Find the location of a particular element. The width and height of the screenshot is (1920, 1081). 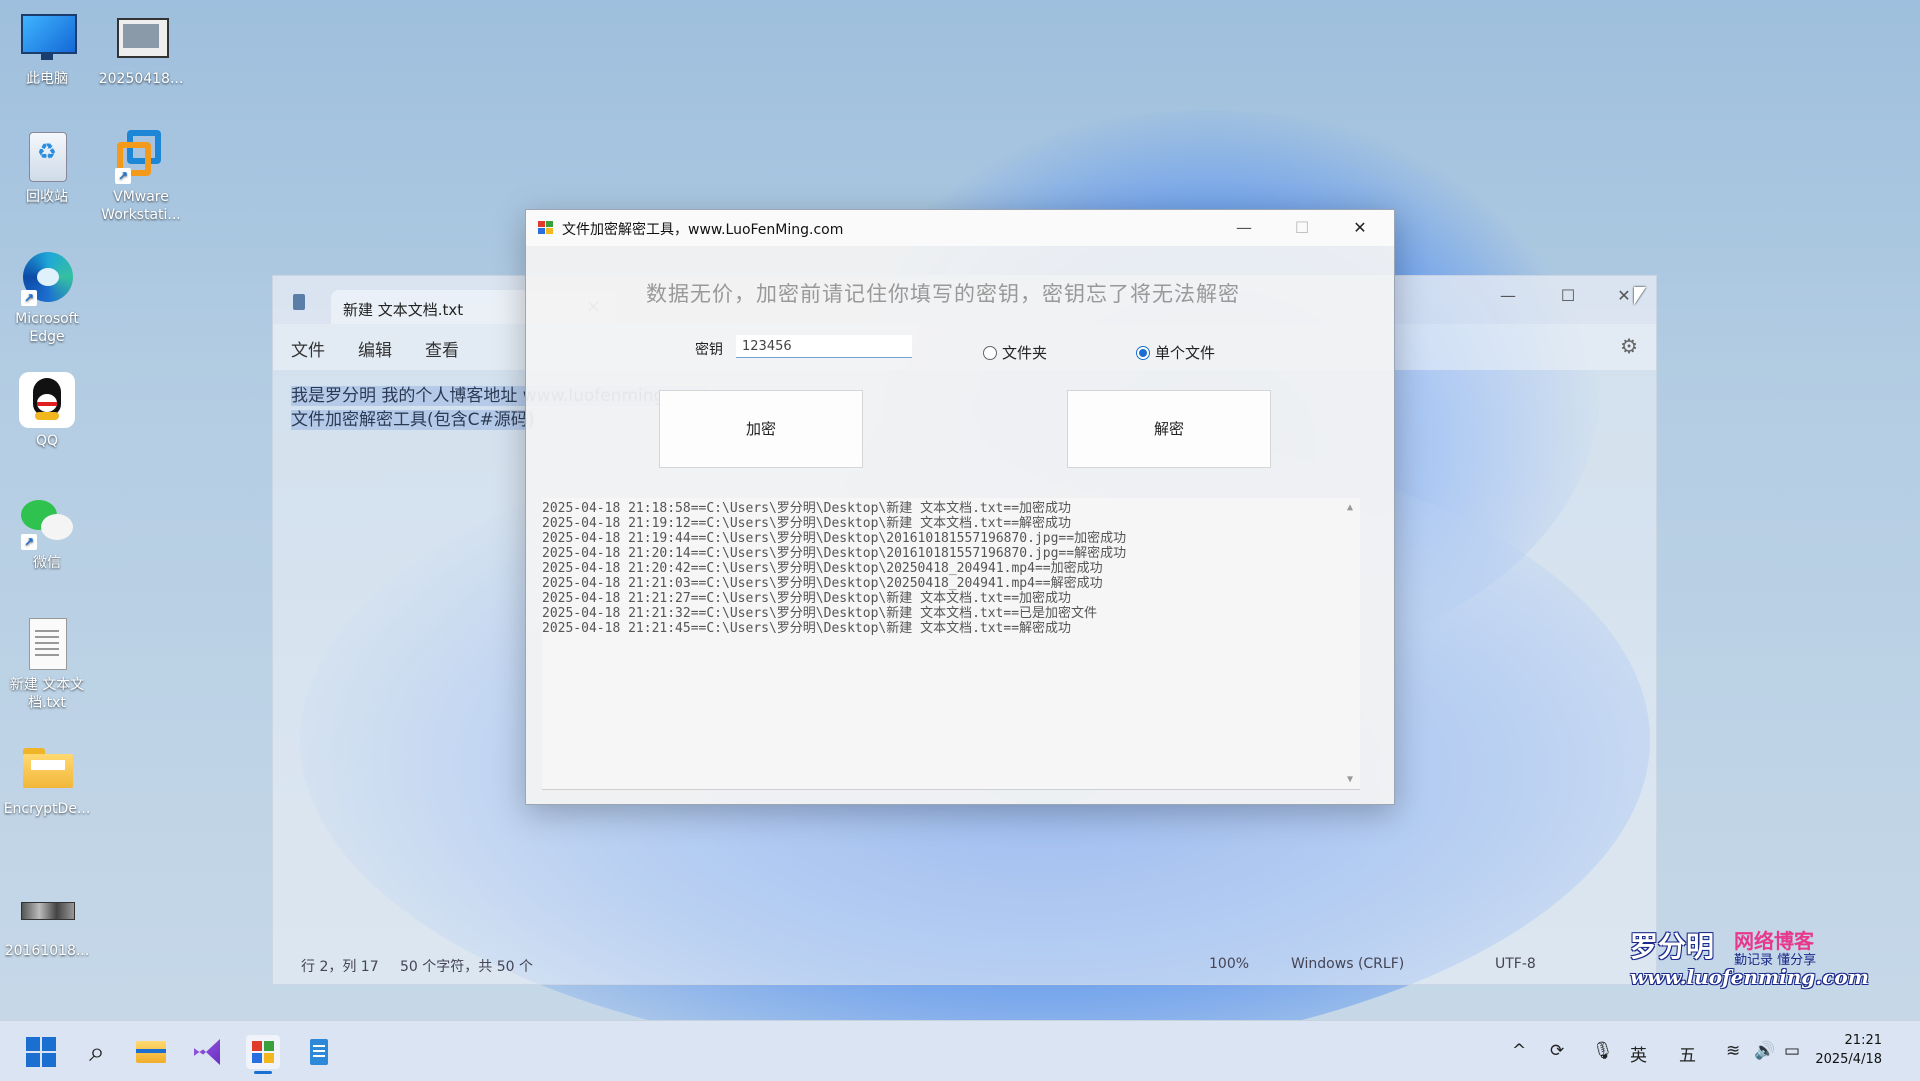

clock-time: 21:21 is located at coordinates (1863, 1040).